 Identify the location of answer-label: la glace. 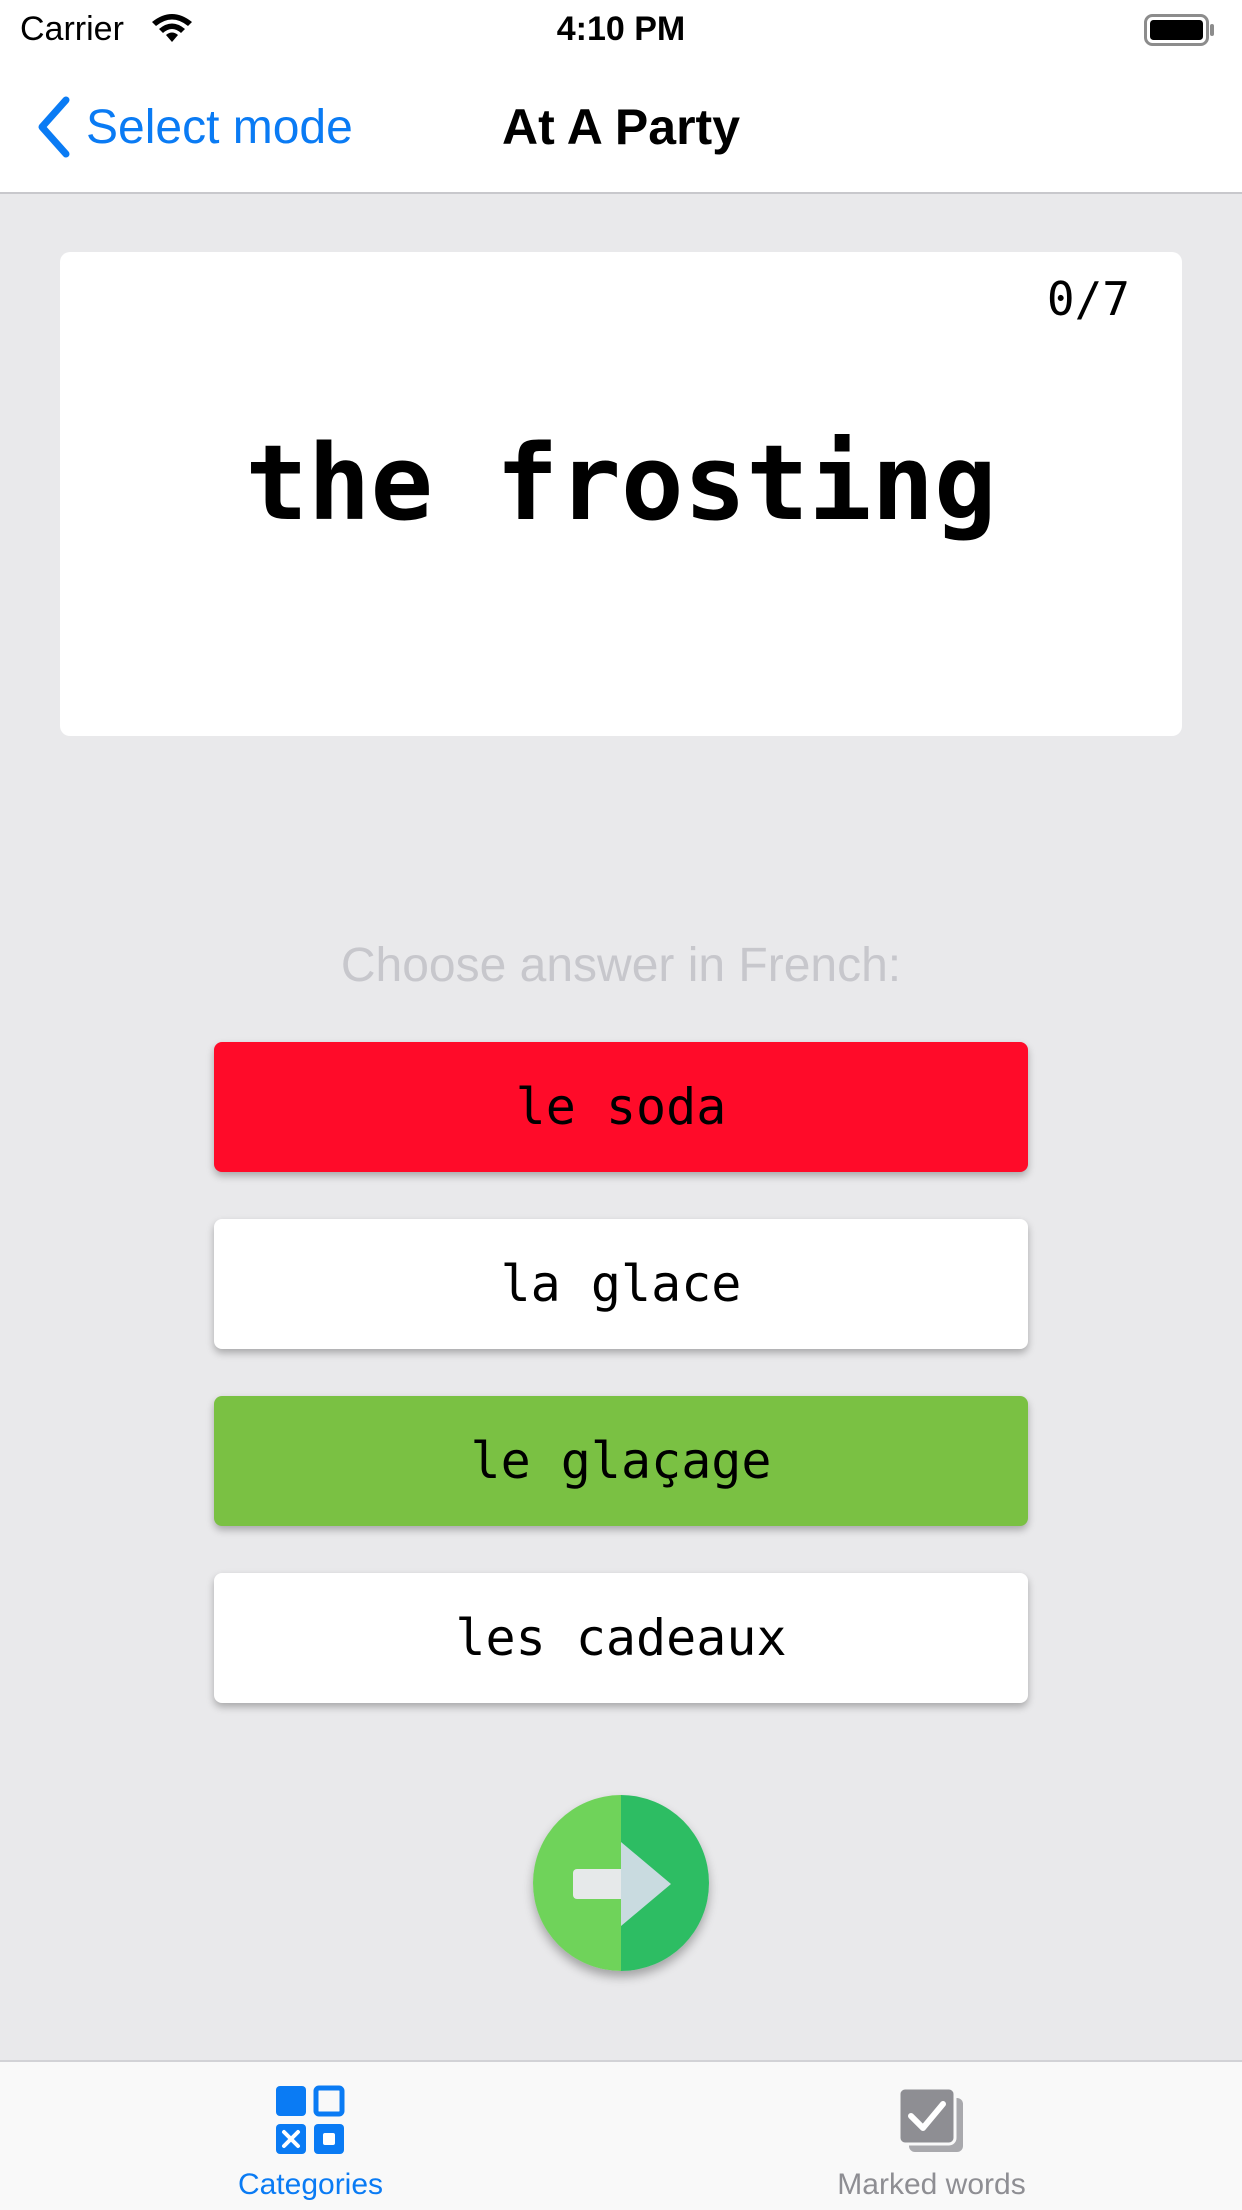
(621, 1284).